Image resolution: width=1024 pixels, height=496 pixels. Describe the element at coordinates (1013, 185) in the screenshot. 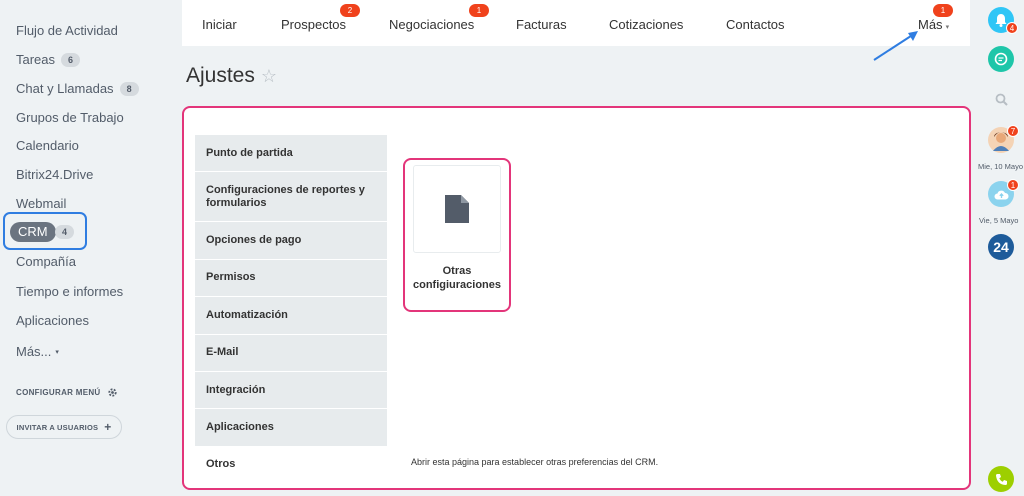

I see `cloud-badge: 1` at that location.